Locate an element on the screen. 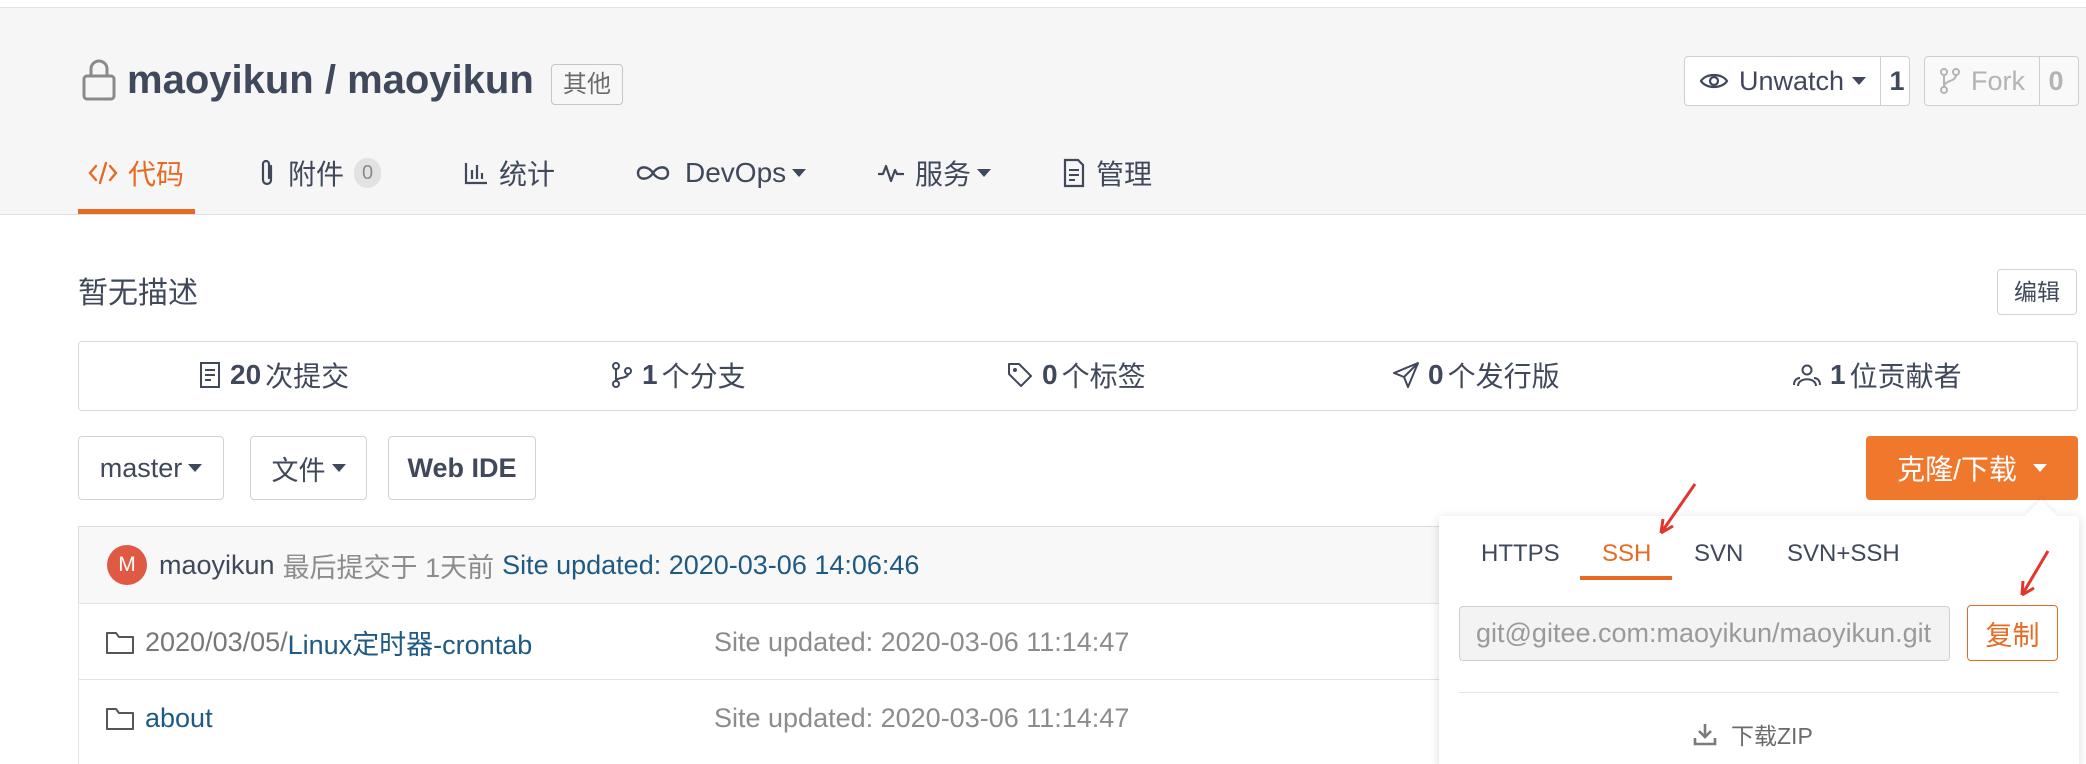 The image size is (2086, 764). repo-description: 暂无描述 is located at coordinates (138, 293).